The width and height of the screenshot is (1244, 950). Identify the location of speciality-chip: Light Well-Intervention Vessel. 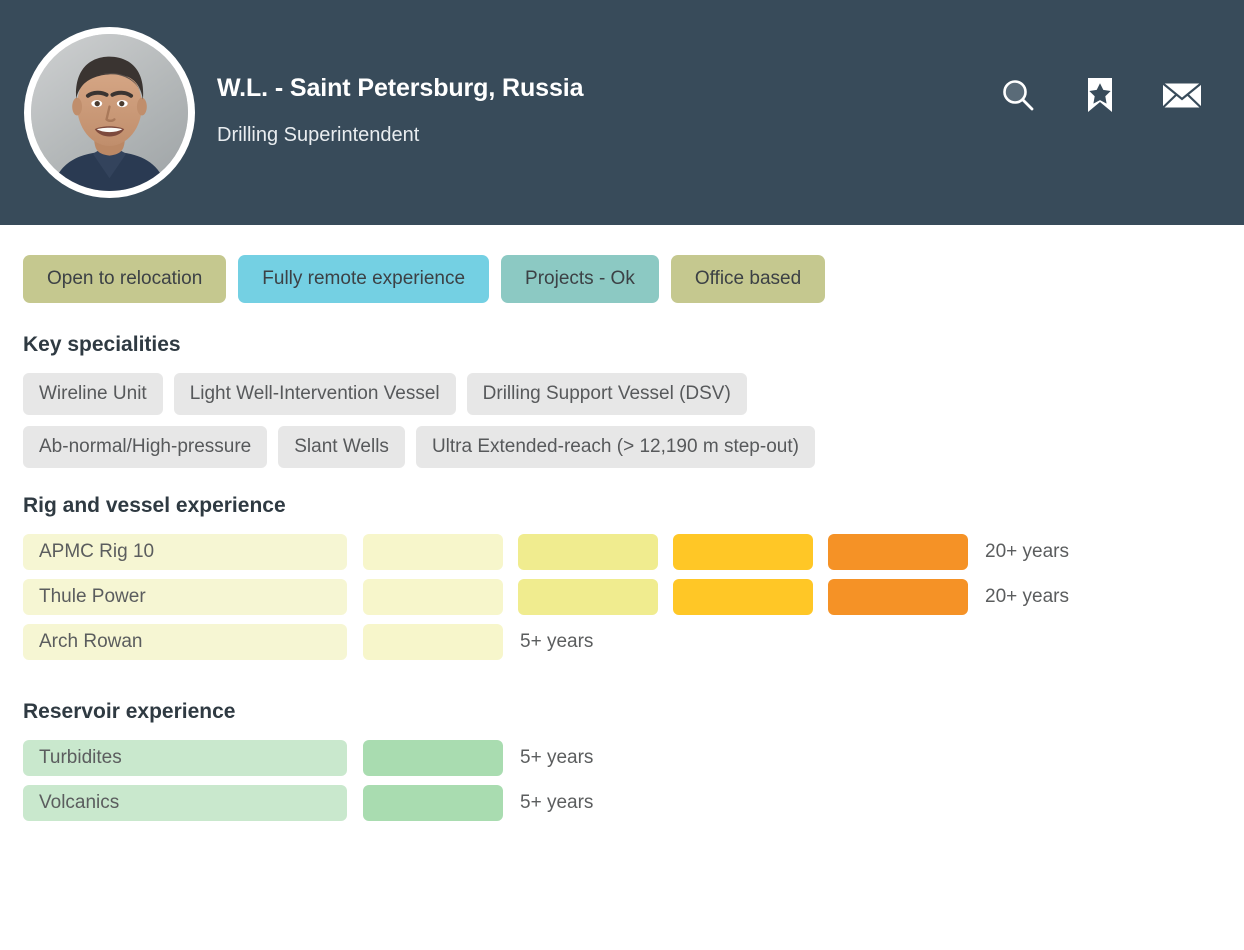
(314, 394).